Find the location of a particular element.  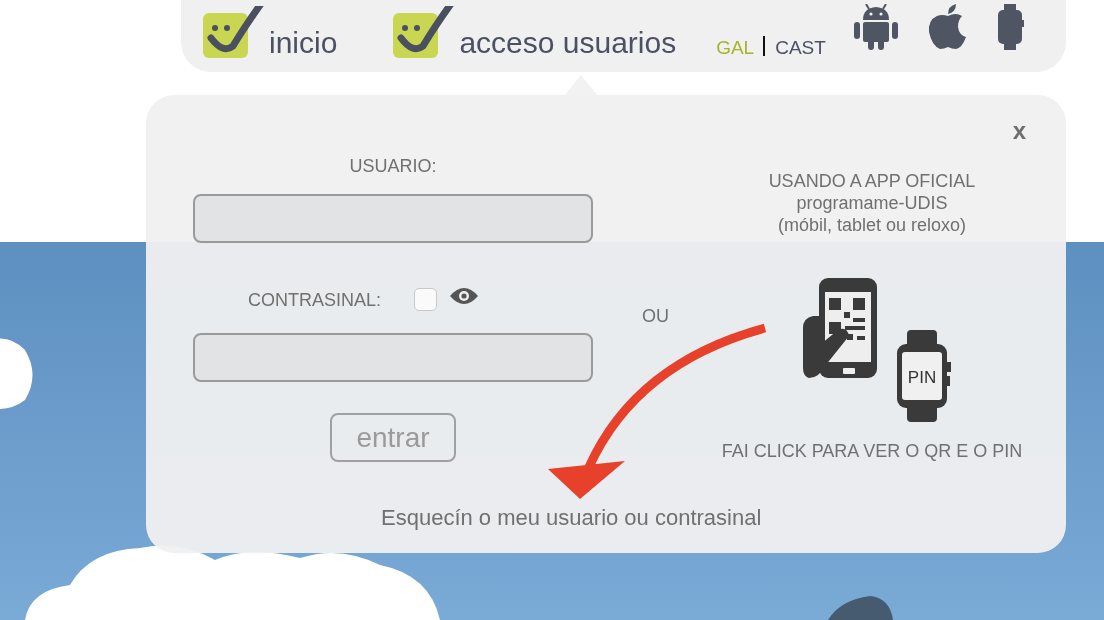

watch-pin-text: PIN is located at coordinates (922, 377).